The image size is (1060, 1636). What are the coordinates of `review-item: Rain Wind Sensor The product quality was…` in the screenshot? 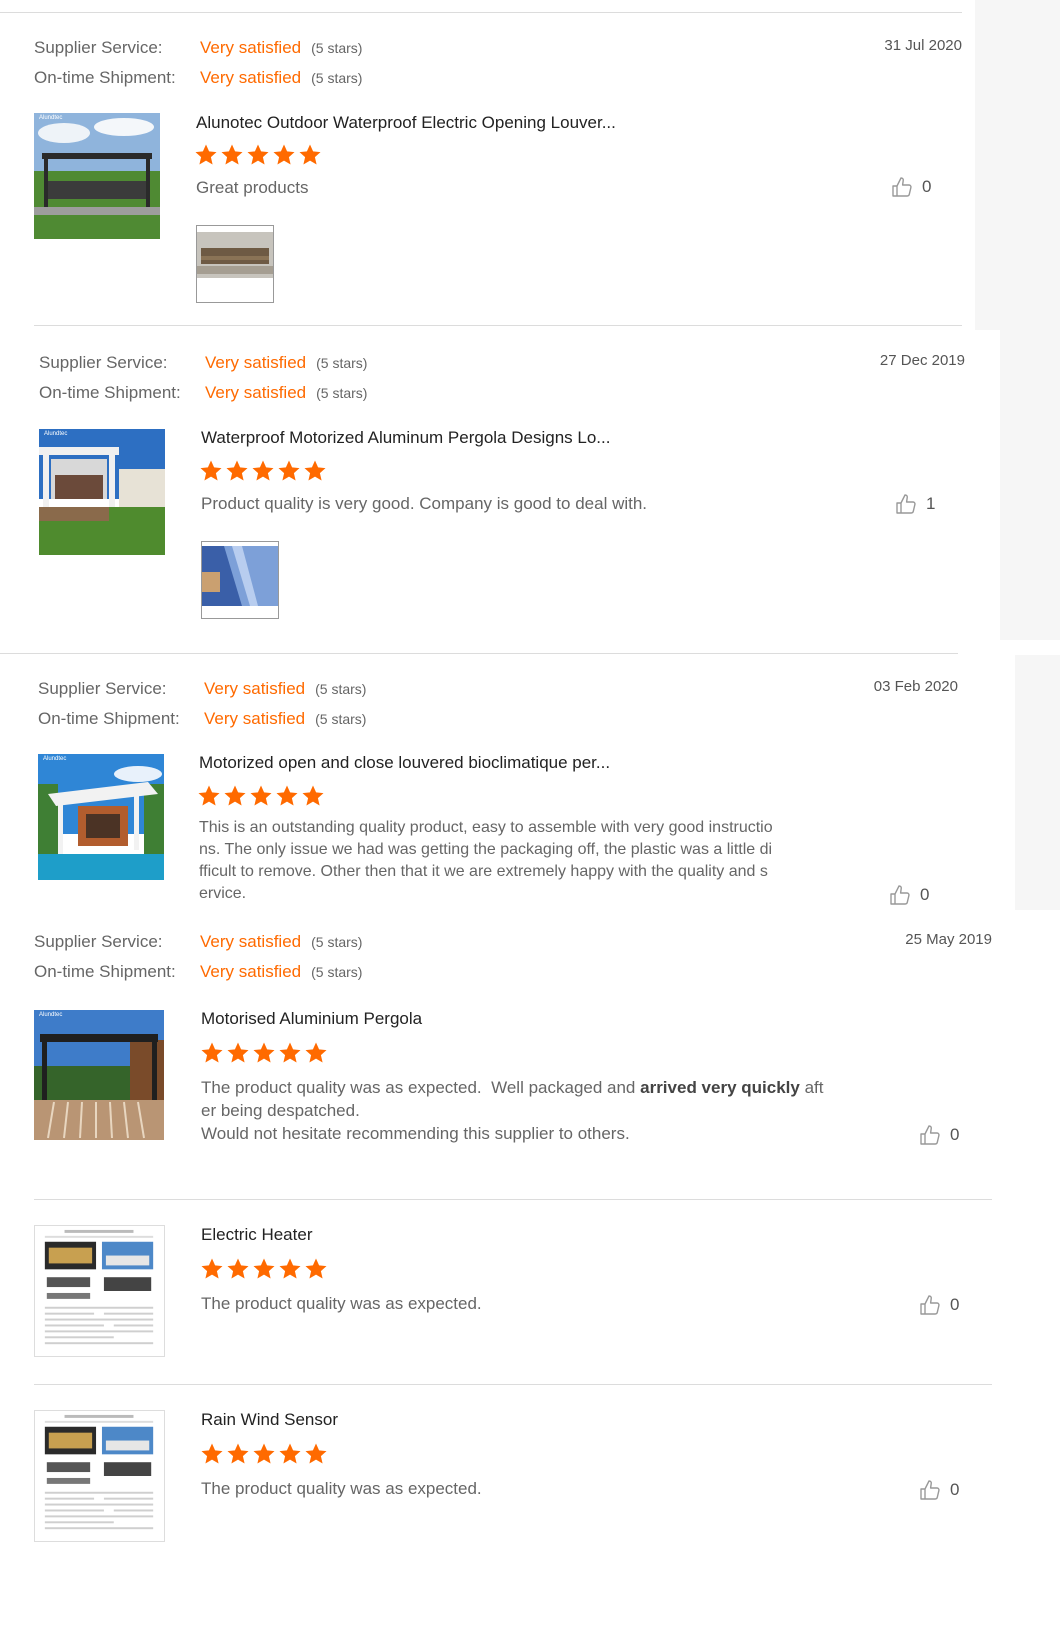 It's located at (514, 1480).